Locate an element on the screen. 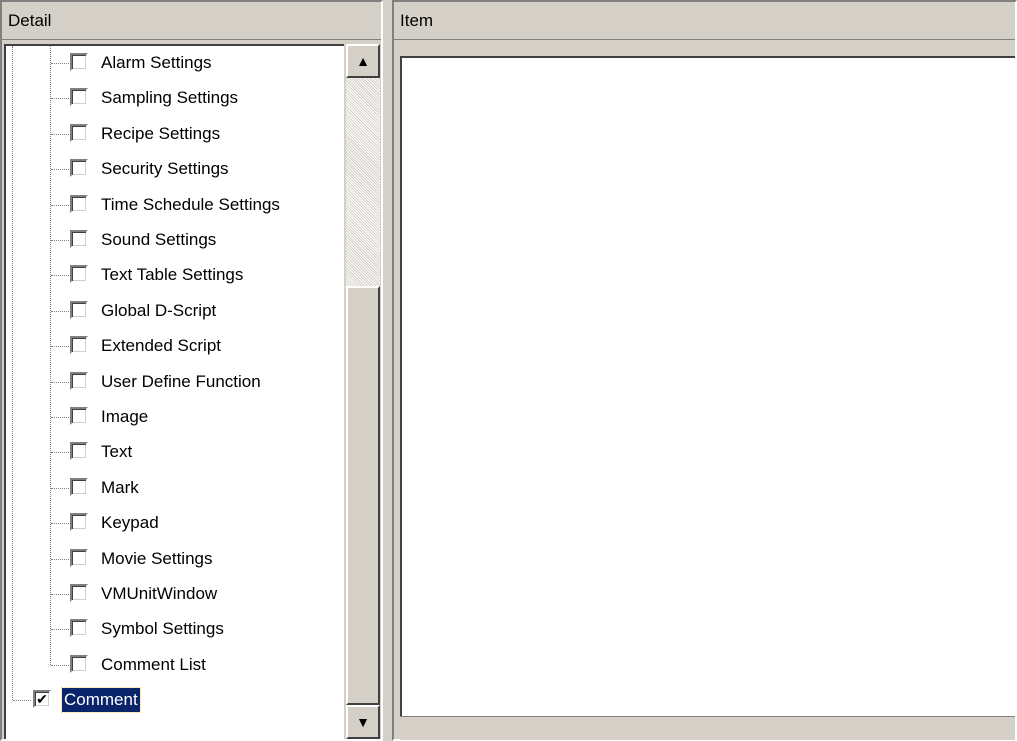 The width and height of the screenshot is (1017, 741). tree-item-label: Symbol Settings is located at coordinates (162, 629).